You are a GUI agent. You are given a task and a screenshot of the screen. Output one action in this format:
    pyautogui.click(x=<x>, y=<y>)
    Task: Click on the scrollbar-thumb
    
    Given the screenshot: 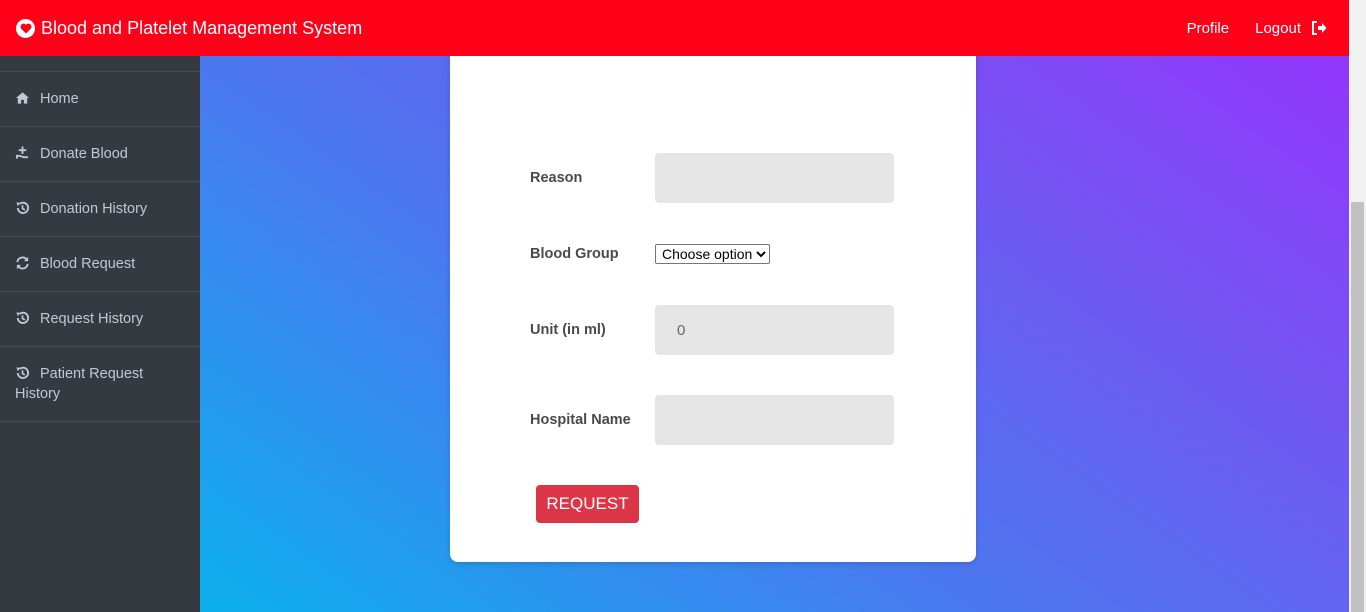 What is the action you would take?
    pyautogui.click(x=1357, y=407)
    